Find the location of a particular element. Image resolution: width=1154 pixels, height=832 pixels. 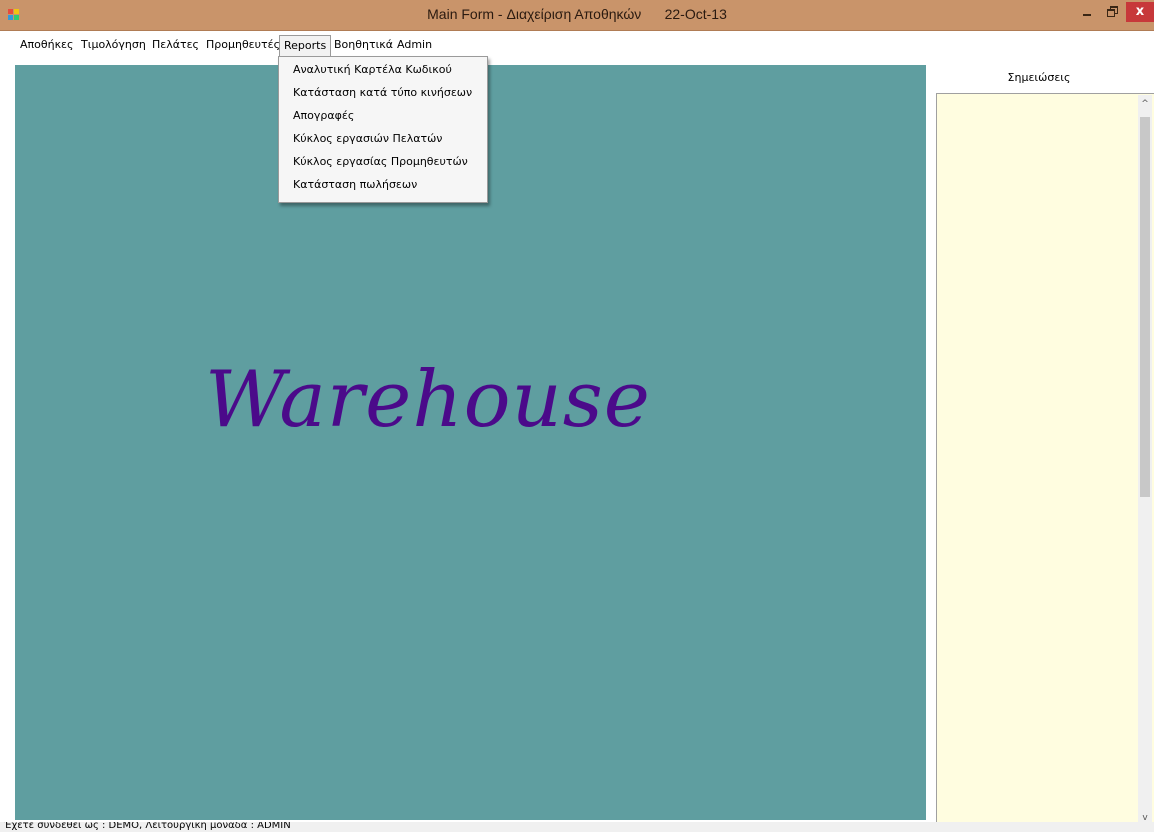

notes-header: Σημειώσεις is located at coordinates (1039, 77).